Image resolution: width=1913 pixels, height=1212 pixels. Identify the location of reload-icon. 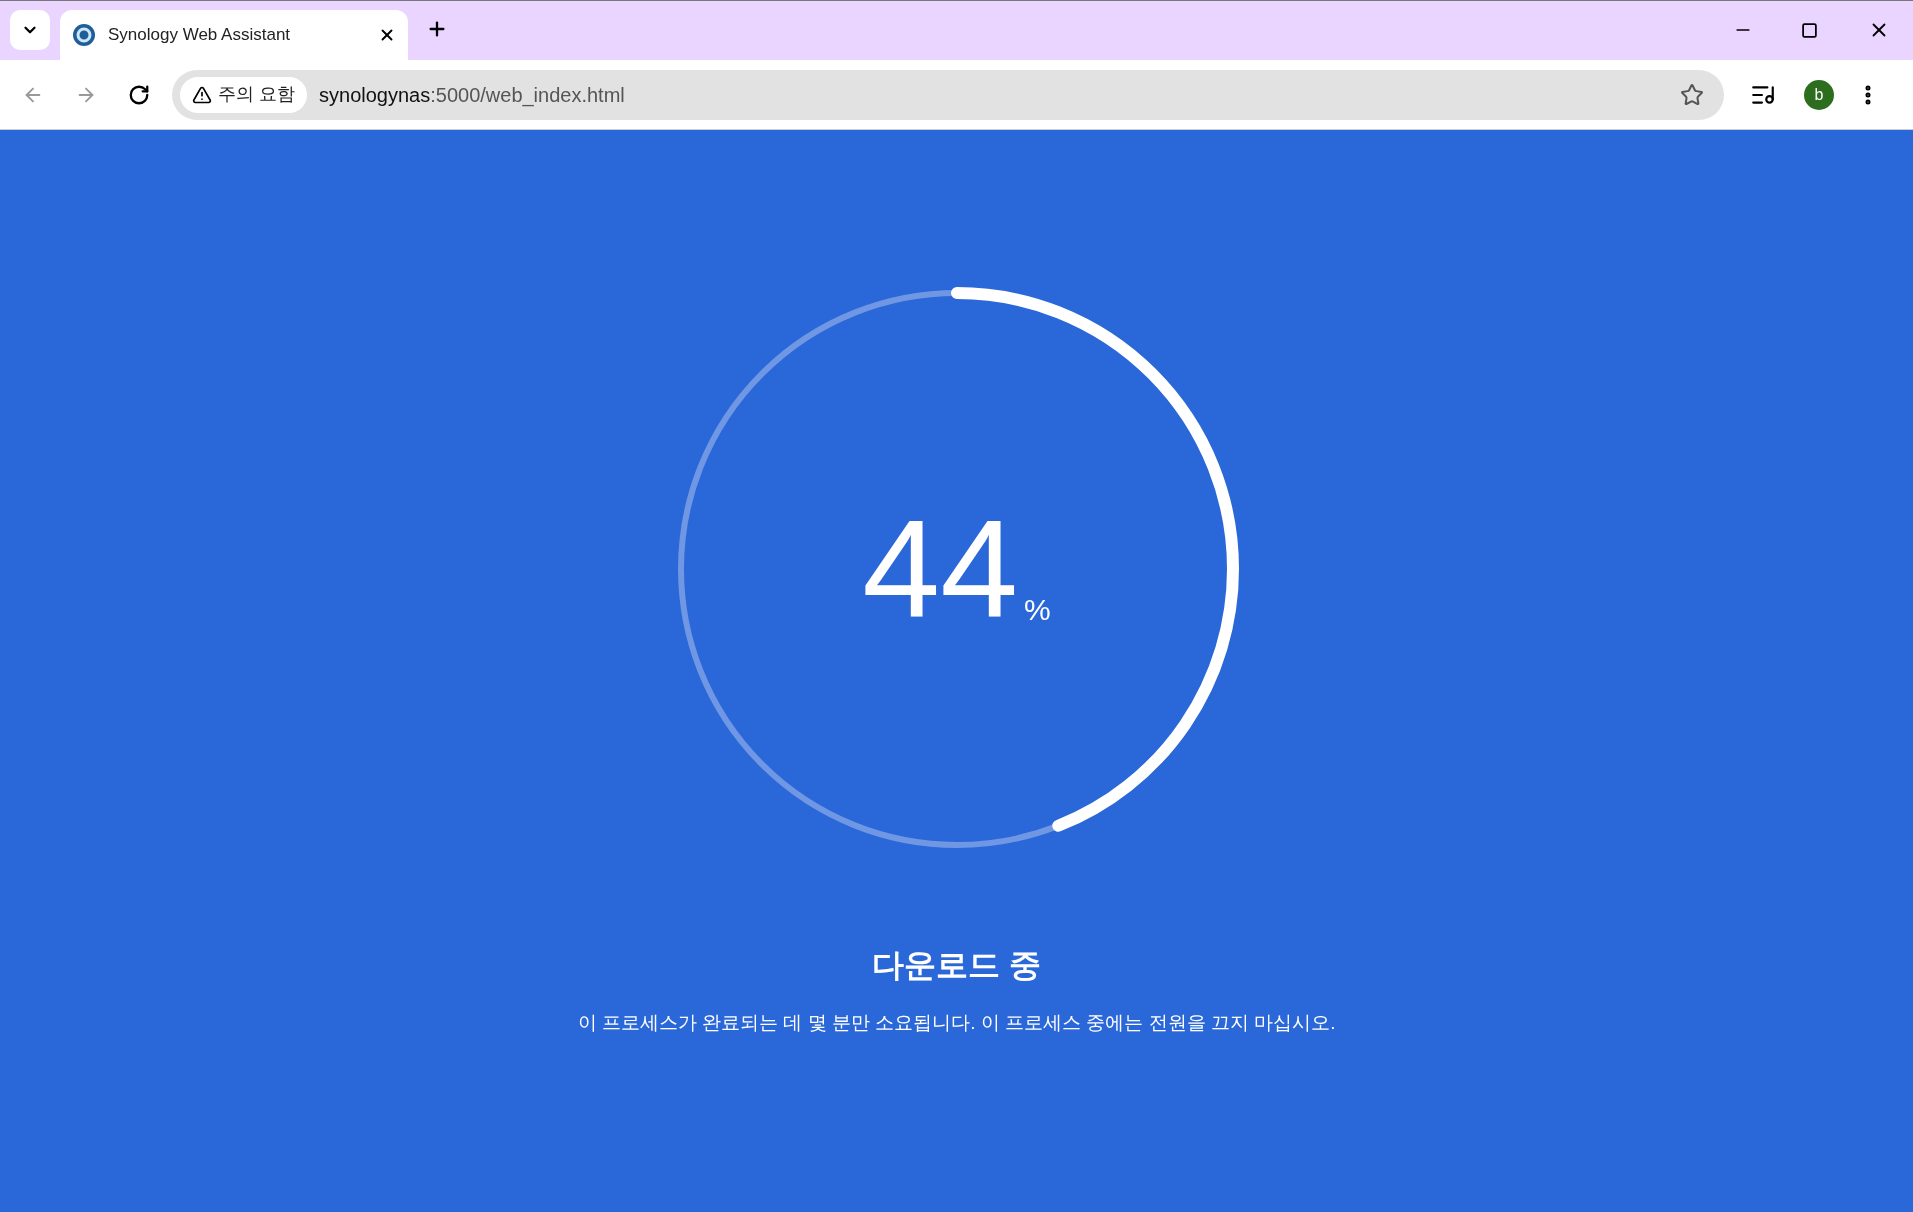
(139, 94).